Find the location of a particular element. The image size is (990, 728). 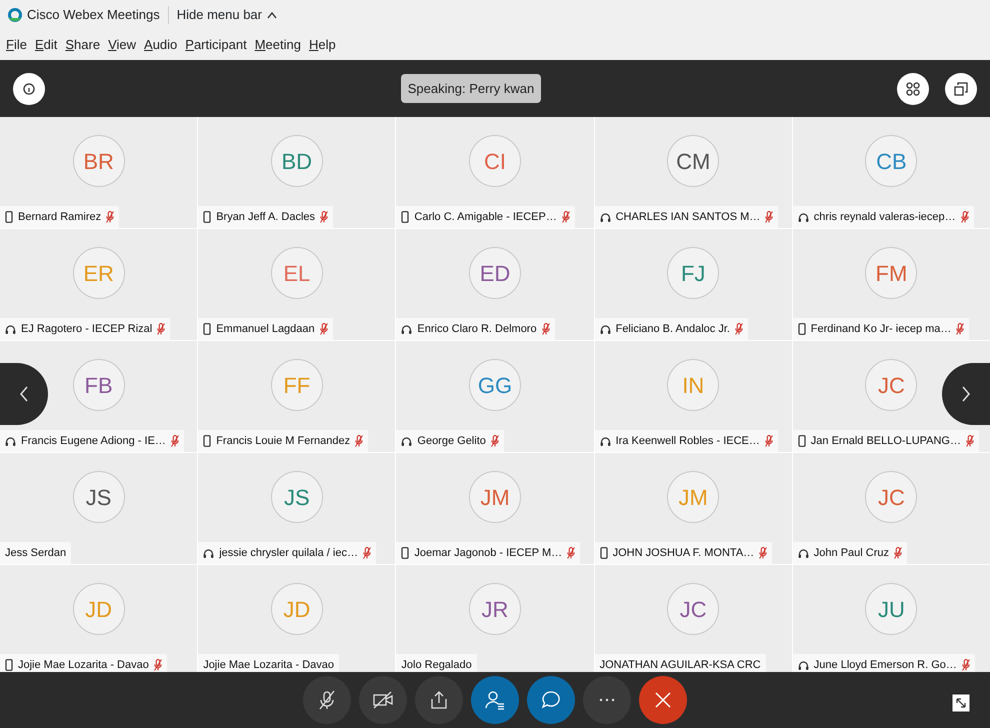

participant-name: Feliciano B. Andaloc Jr. is located at coordinates (673, 329).